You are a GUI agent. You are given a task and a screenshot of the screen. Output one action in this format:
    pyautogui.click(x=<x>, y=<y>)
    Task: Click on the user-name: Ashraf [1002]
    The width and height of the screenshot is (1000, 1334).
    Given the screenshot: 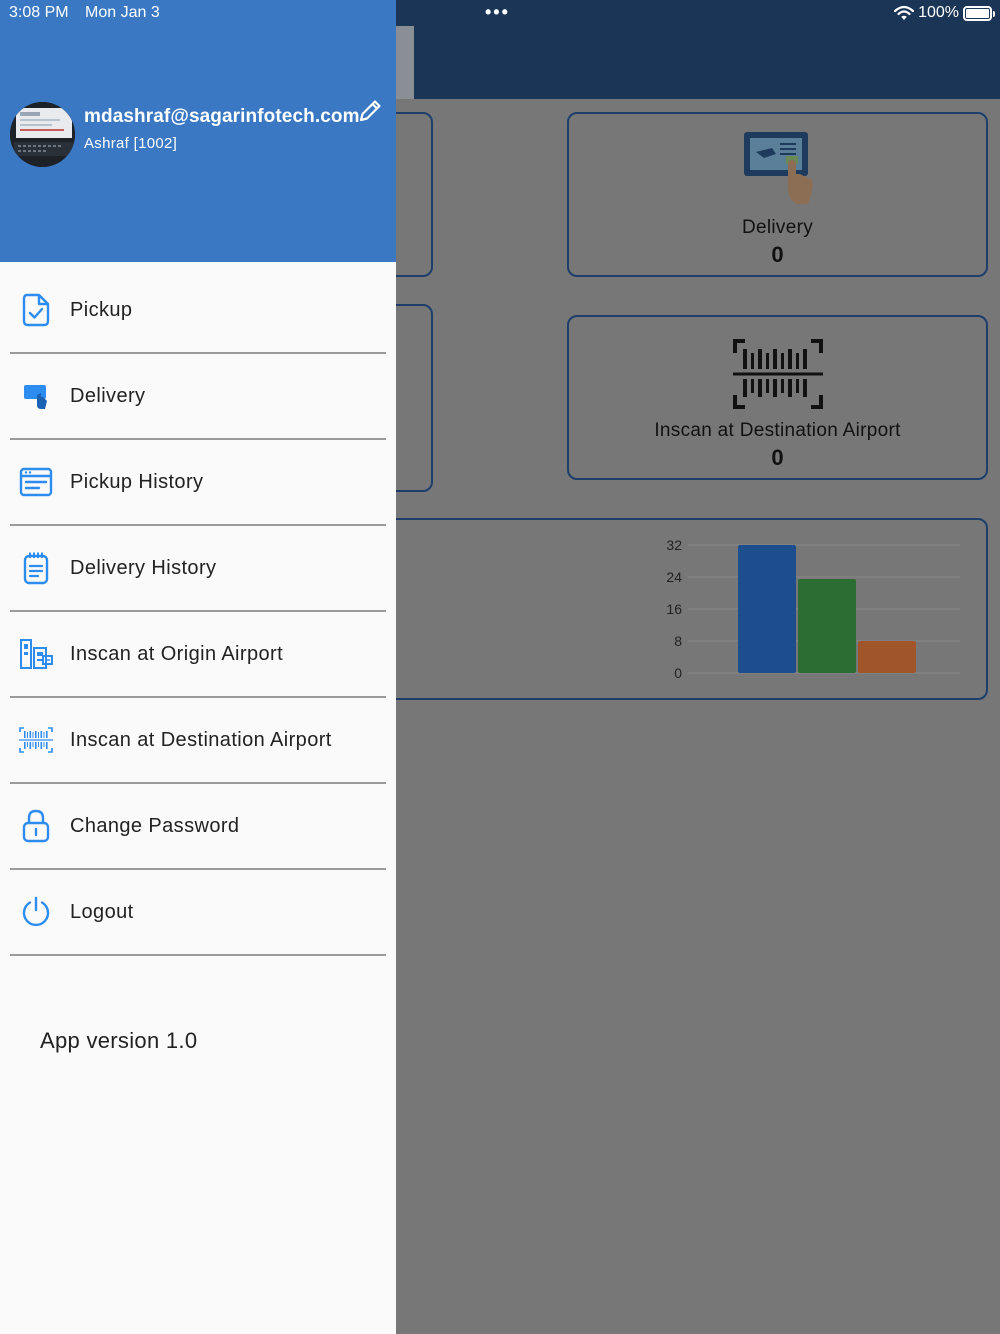 What is the action you would take?
    pyautogui.click(x=131, y=143)
    